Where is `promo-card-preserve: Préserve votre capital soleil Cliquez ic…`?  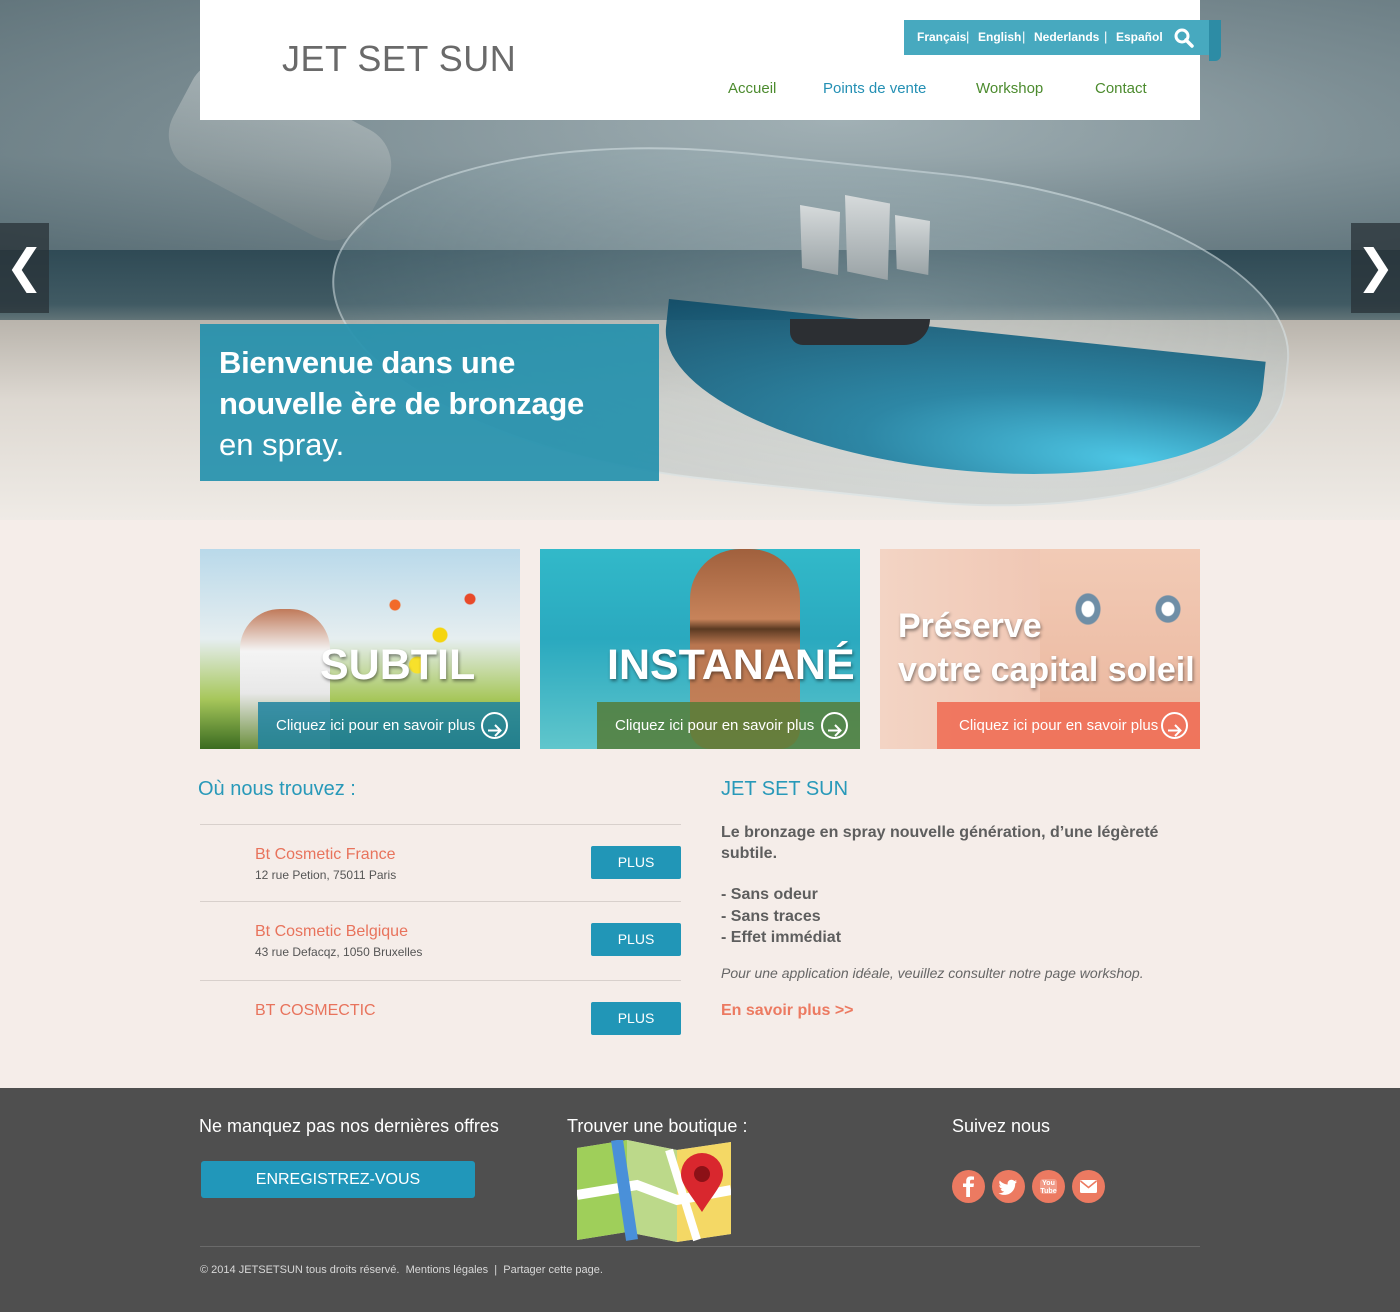 promo-card-preserve: Préserve votre capital soleil Cliquez ic… is located at coordinates (1040, 649).